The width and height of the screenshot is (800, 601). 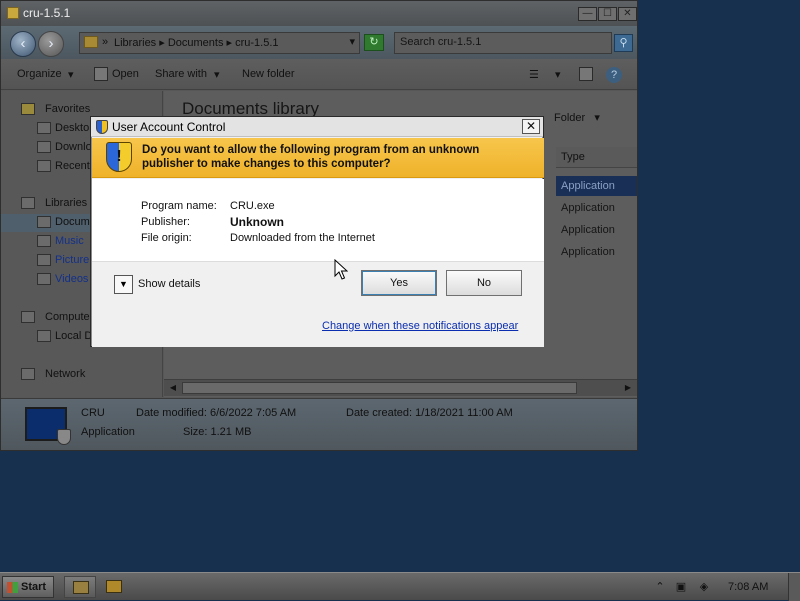 I want to click on open-button: Open, so click(x=125, y=74).